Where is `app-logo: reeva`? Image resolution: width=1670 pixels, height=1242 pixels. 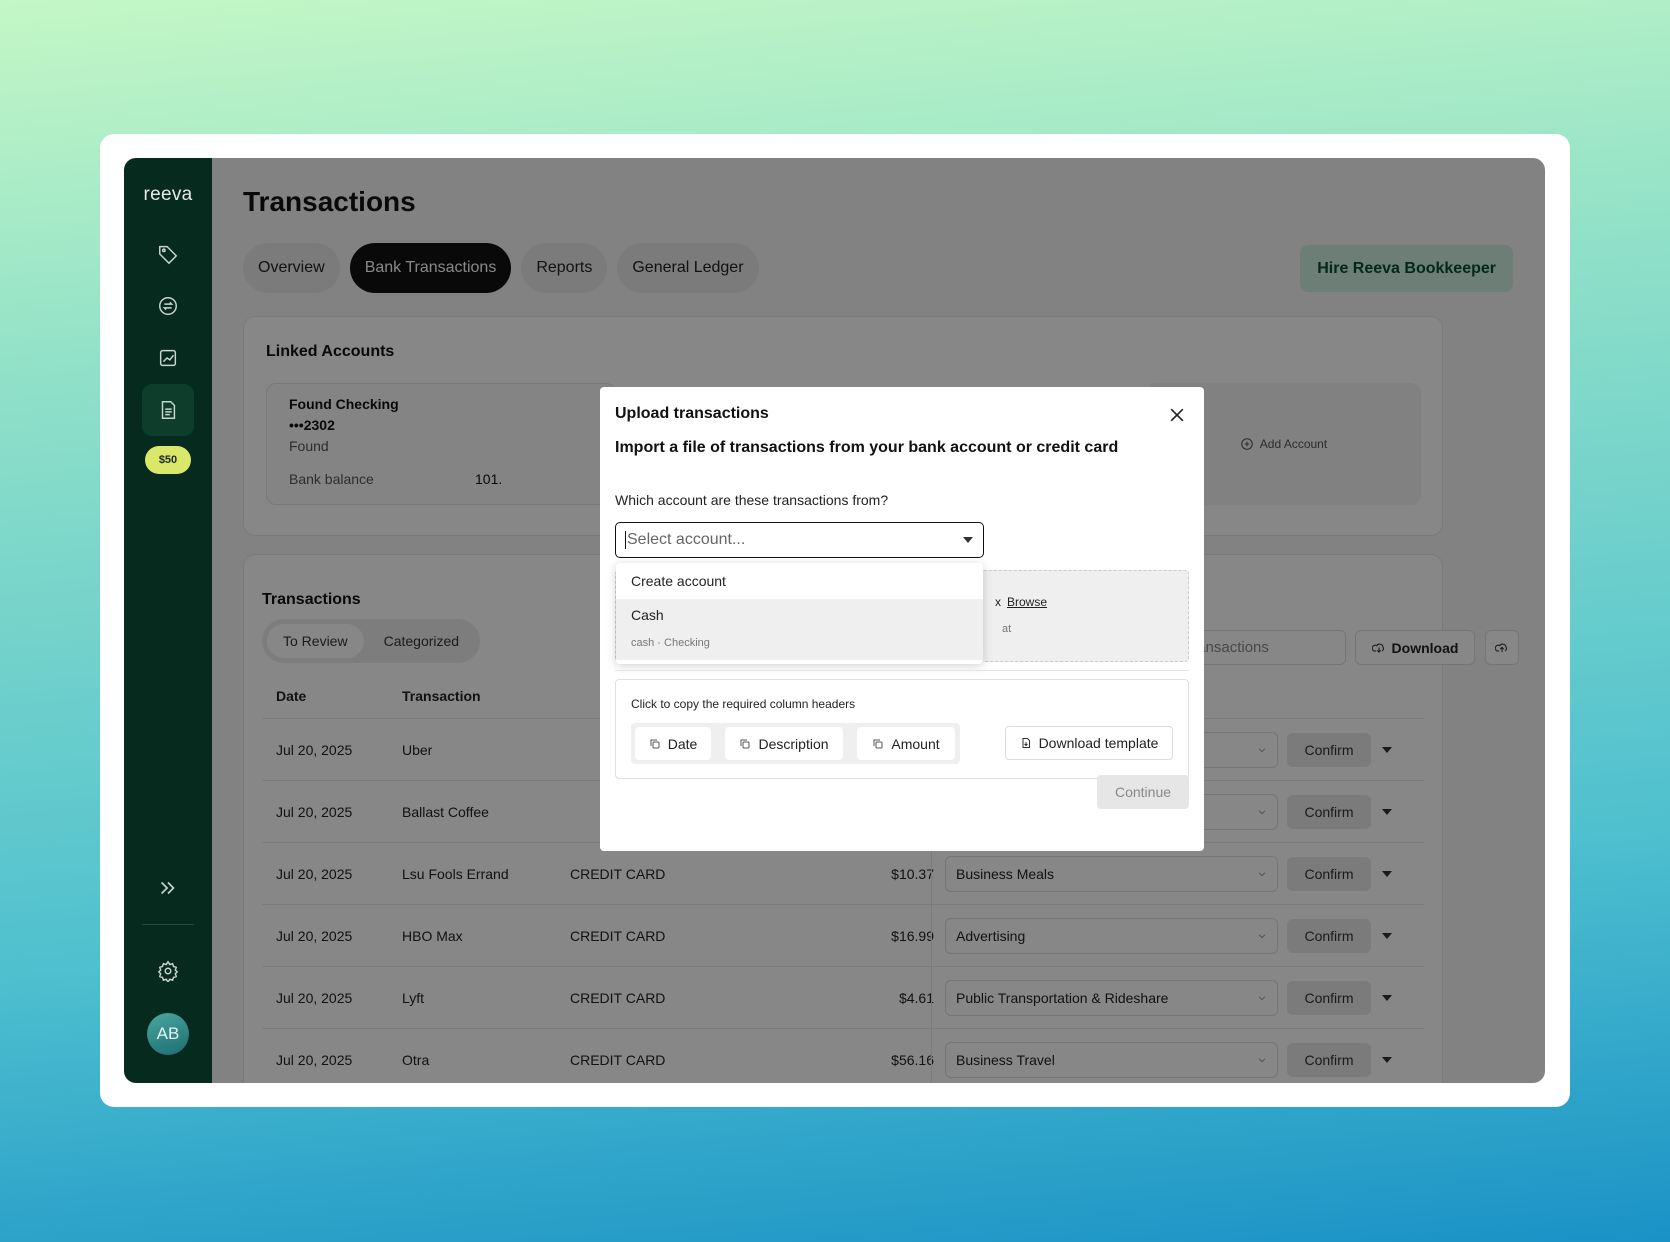 app-logo: reeva is located at coordinates (168, 194).